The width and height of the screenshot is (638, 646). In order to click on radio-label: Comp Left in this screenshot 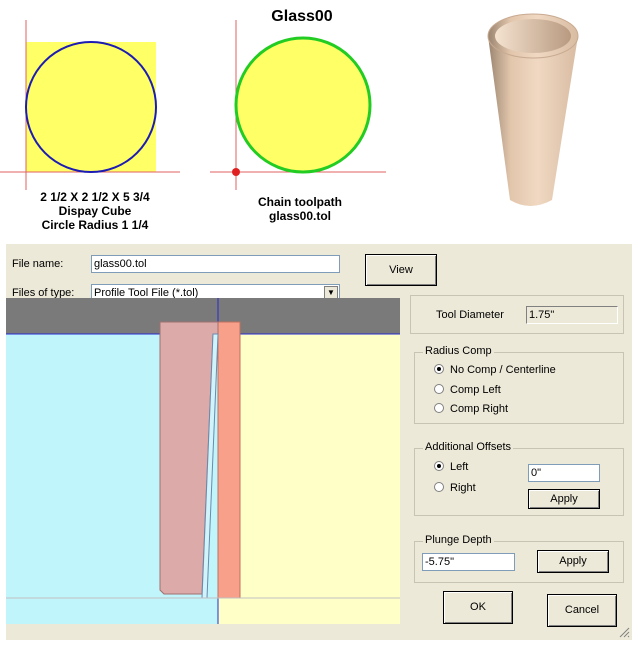, I will do `click(475, 390)`.